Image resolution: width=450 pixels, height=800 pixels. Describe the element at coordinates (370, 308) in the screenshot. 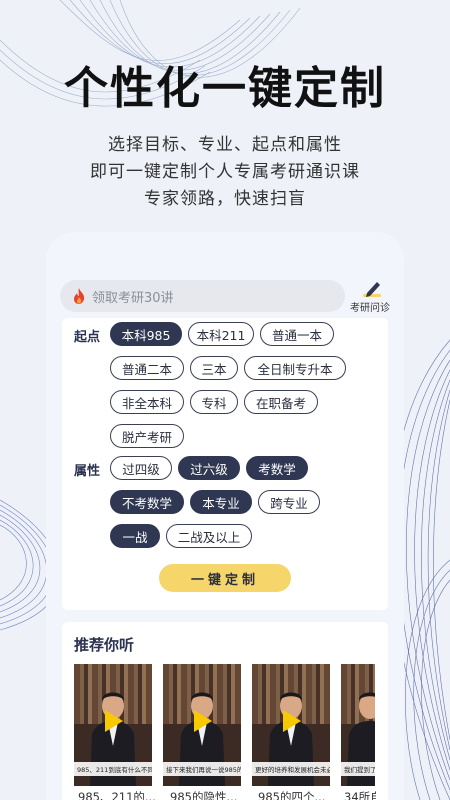

I see `consult-label: 考研问诊` at that location.